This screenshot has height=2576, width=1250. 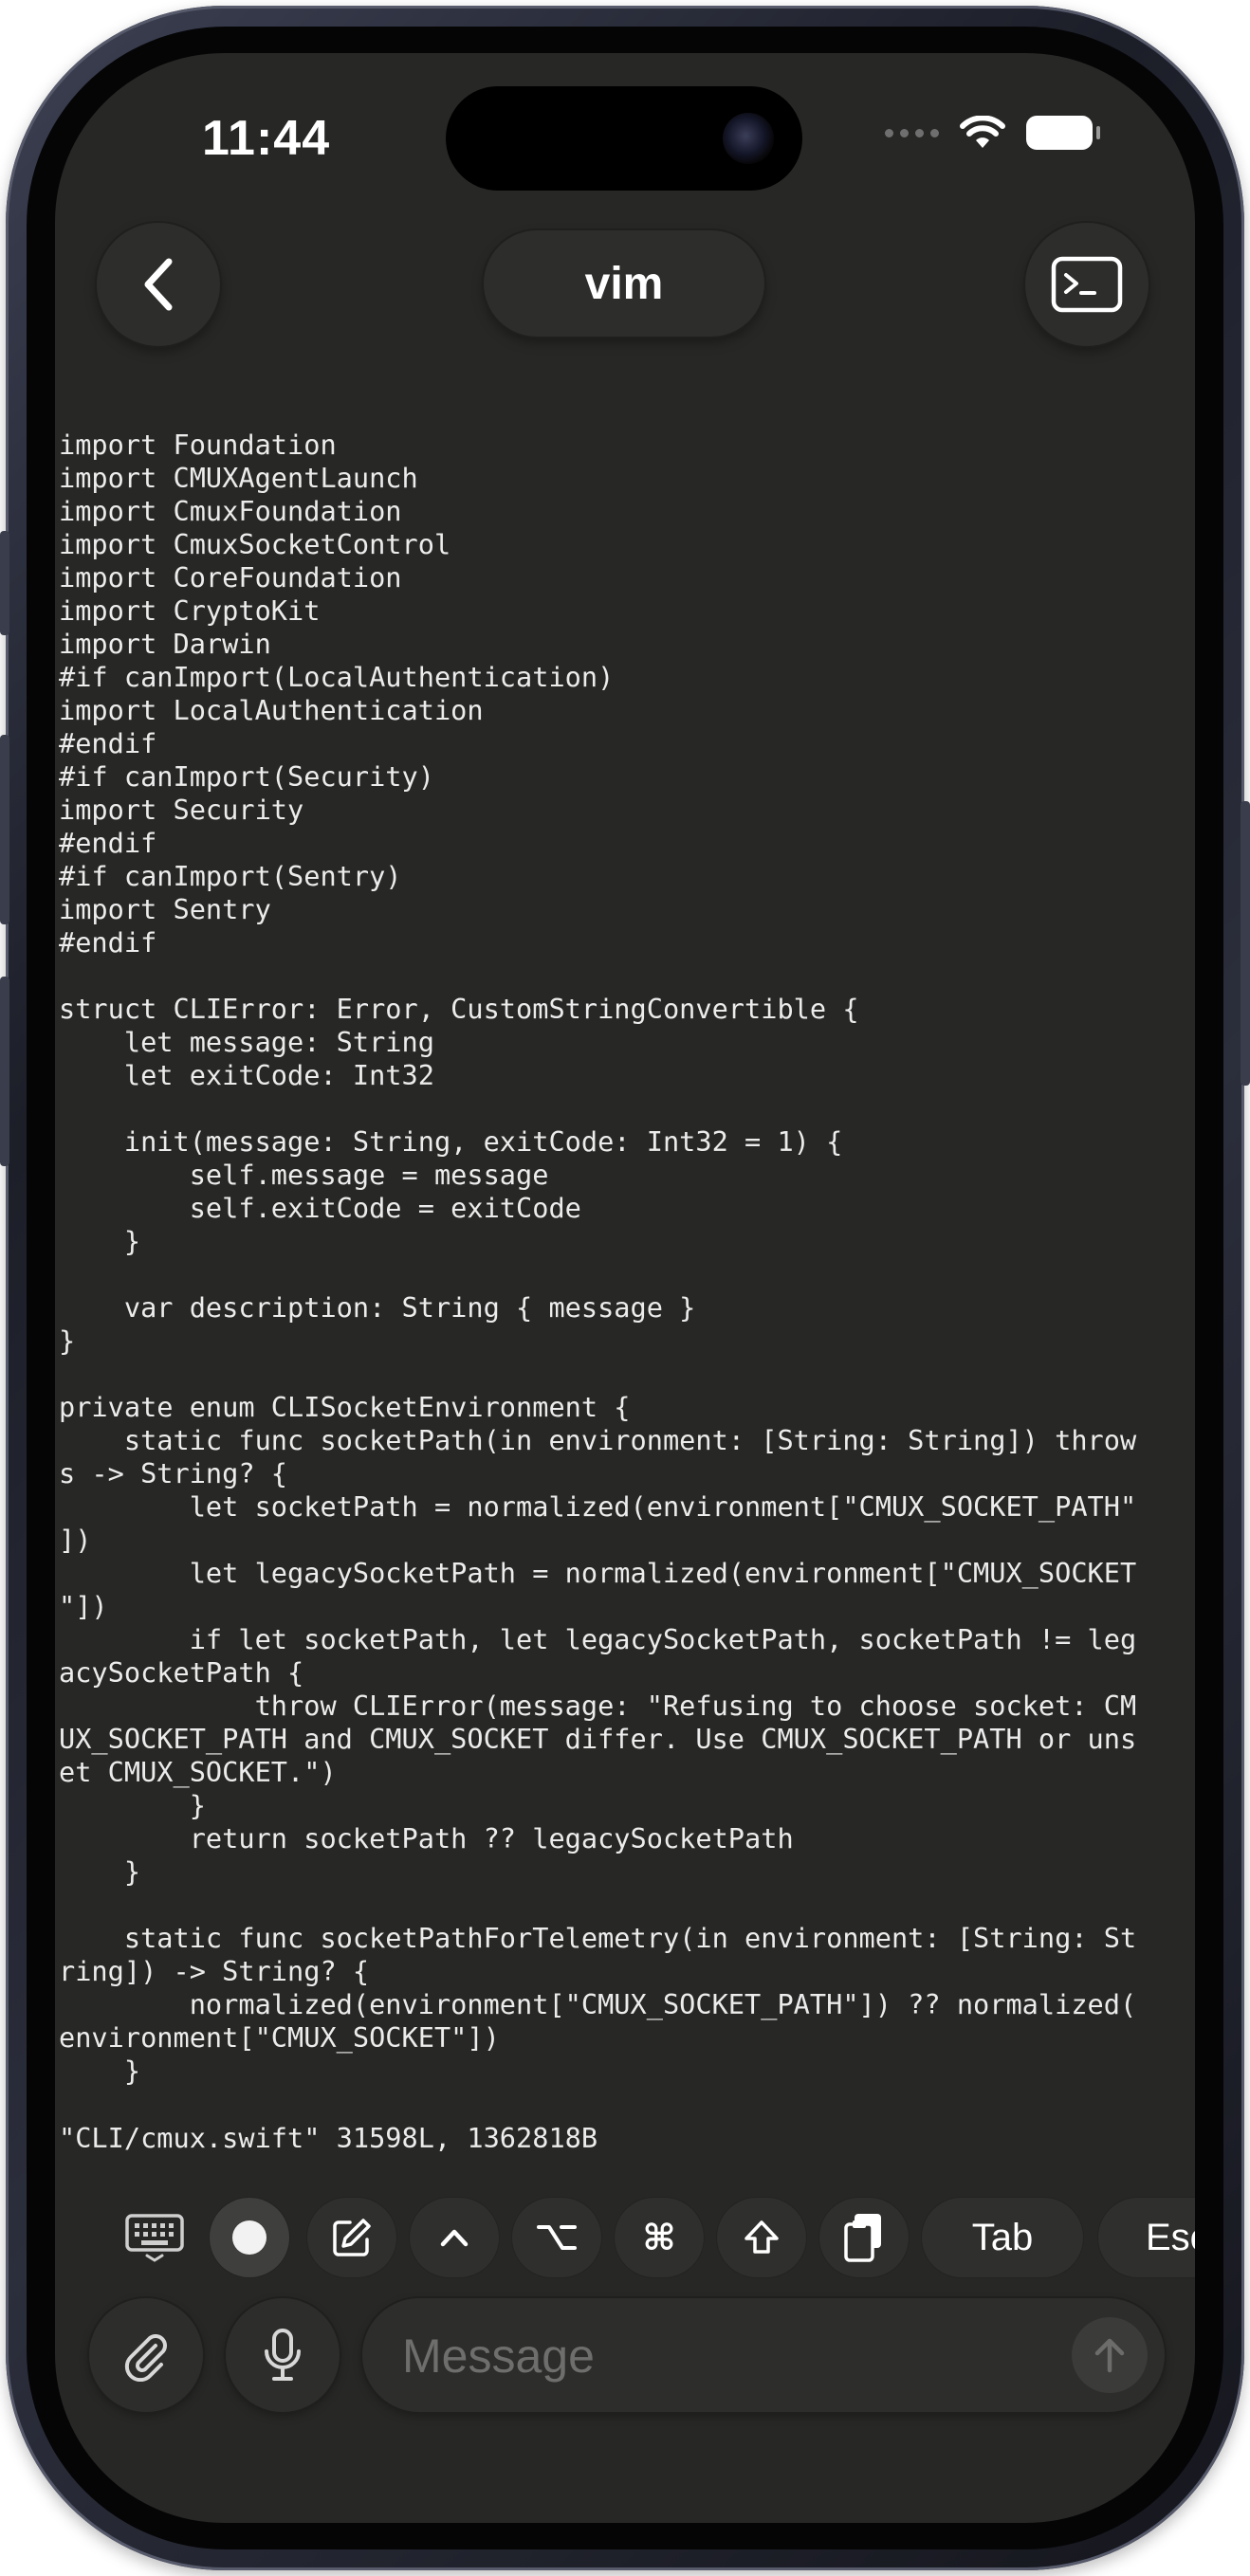 What do you see at coordinates (1245, 943) in the screenshot?
I see `power-button` at bounding box center [1245, 943].